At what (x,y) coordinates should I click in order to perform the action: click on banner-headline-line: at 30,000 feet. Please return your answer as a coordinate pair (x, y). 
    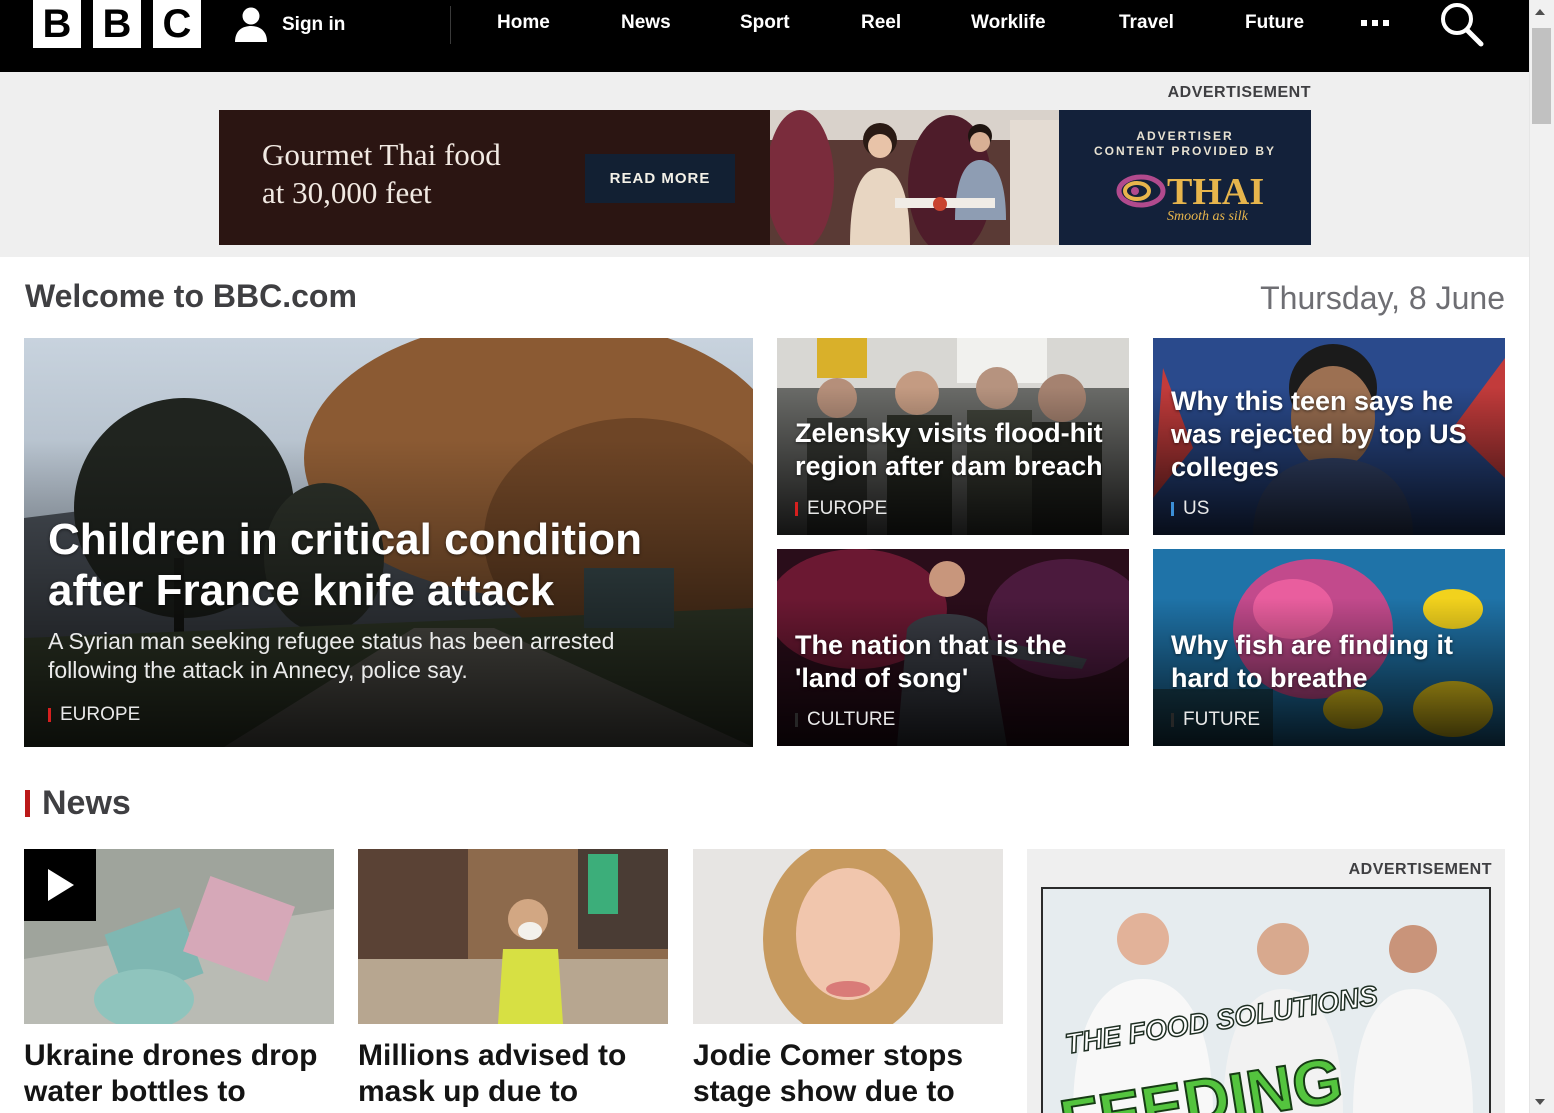
    Looking at the image, I should click on (347, 192).